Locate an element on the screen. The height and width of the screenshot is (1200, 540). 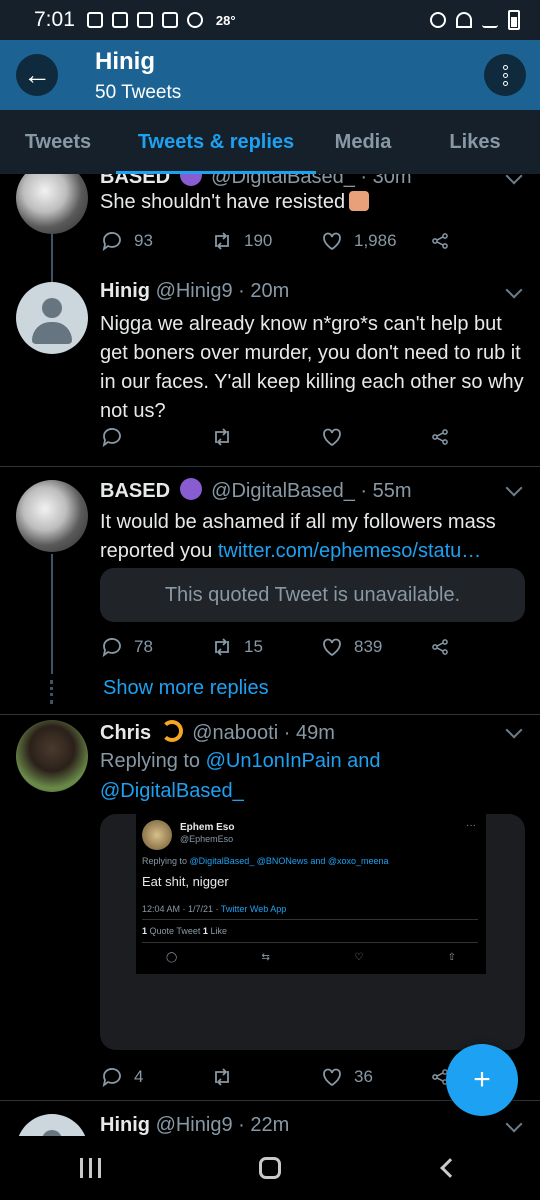
devil-emoji-icon is located at coordinates (190, 489).